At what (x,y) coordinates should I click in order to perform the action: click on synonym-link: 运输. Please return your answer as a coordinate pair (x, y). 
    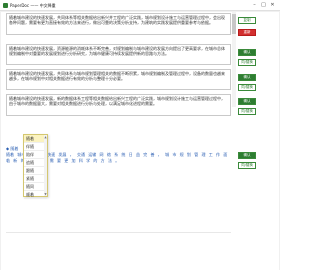
    Looking at the image, I should click on (92, 154).